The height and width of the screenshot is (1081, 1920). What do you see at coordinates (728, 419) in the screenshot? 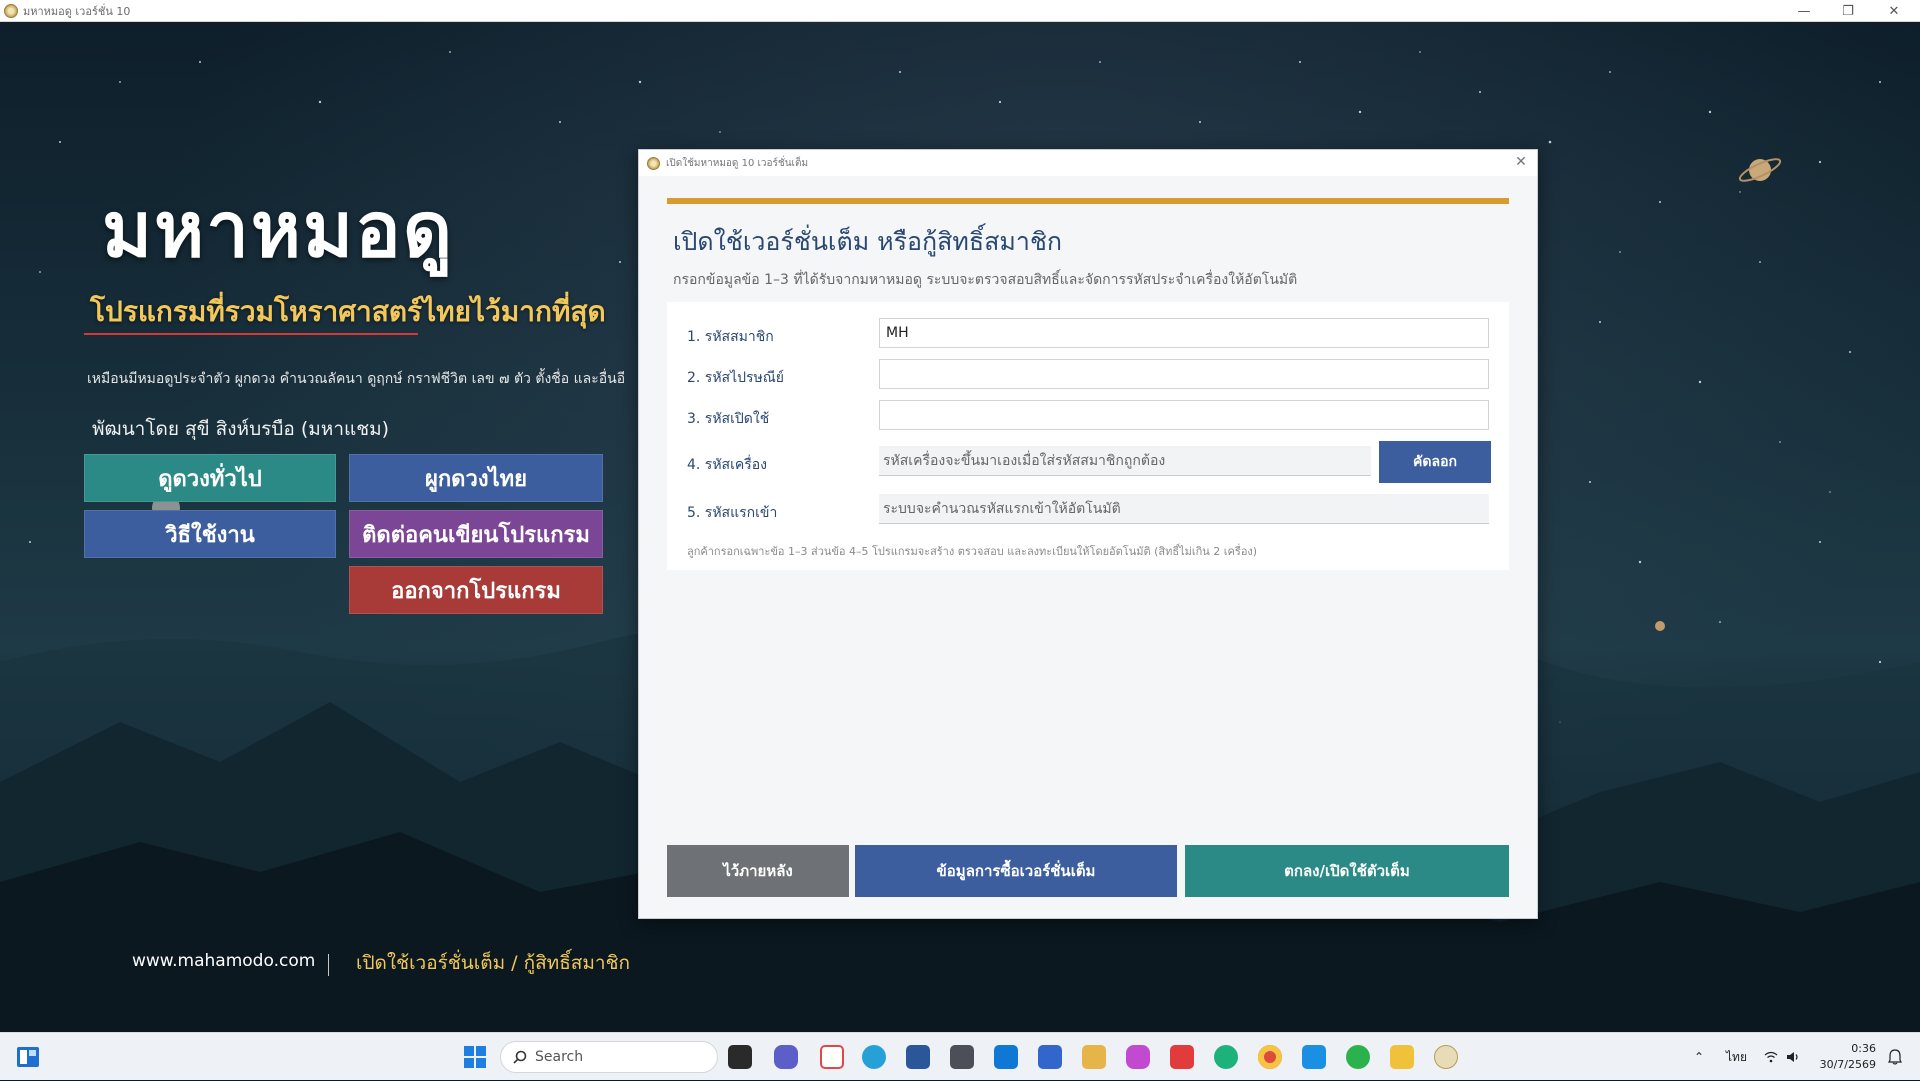
I see `activation-code-label: 3. รหัสเปิดใช้` at bounding box center [728, 419].